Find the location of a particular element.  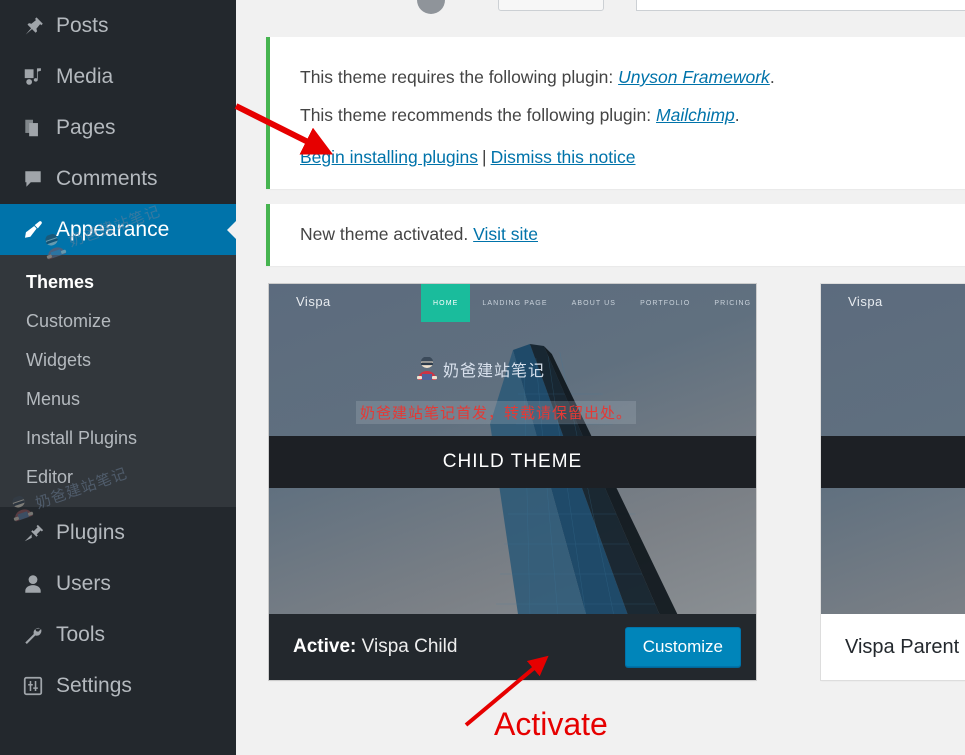

sidebar-subitem-menus: Menus is located at coordinates (118, 399).